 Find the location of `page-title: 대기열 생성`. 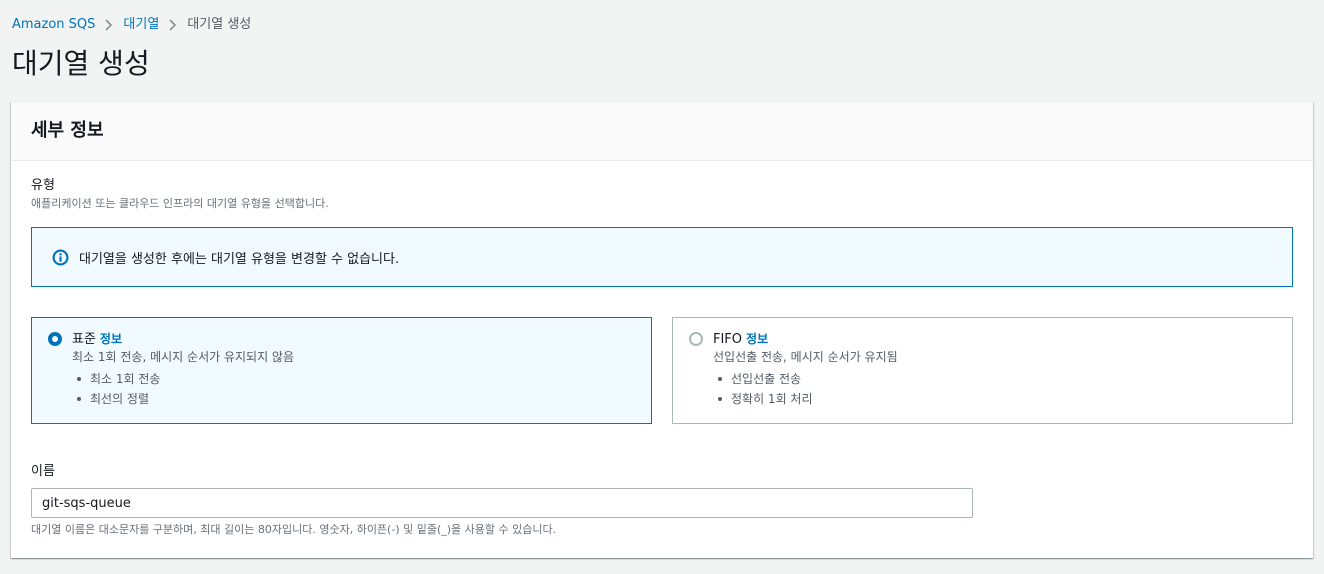

page-title: 대기열 생성 is located at coordinates (81, 63).